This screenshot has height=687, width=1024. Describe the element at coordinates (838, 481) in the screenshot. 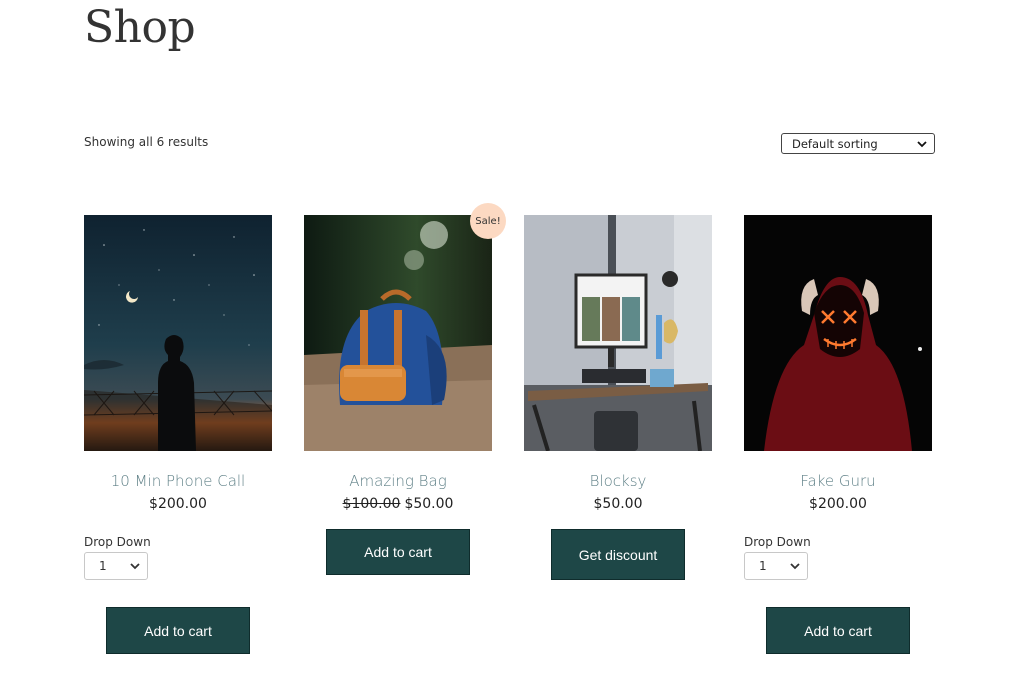

I see `product-title: Fake Guru` at that location.